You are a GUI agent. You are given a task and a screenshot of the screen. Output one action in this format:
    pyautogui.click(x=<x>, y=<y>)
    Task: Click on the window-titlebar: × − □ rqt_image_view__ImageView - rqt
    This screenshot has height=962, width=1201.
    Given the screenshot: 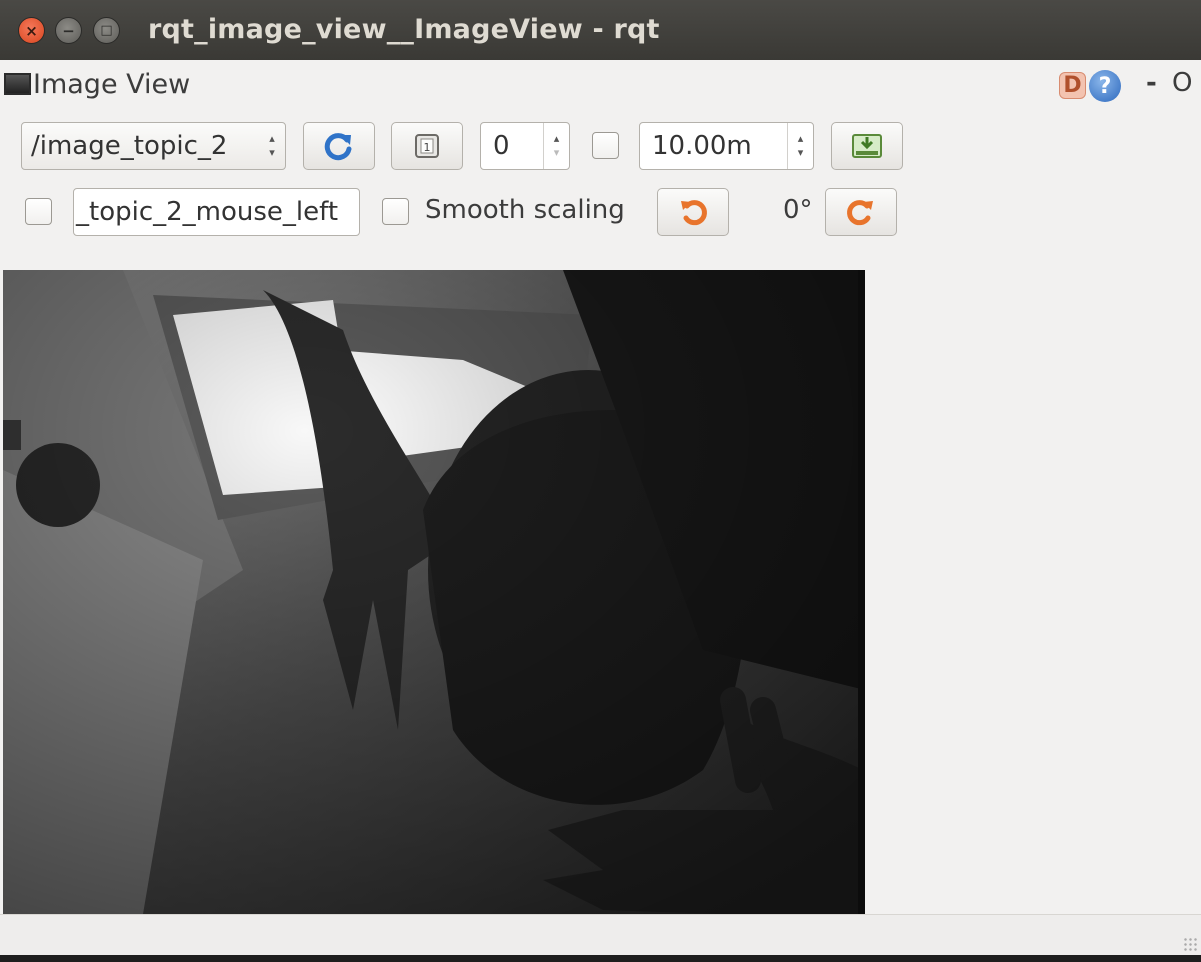 What is the action you would take?
    pyautogui.click(x=600, y=30)
    